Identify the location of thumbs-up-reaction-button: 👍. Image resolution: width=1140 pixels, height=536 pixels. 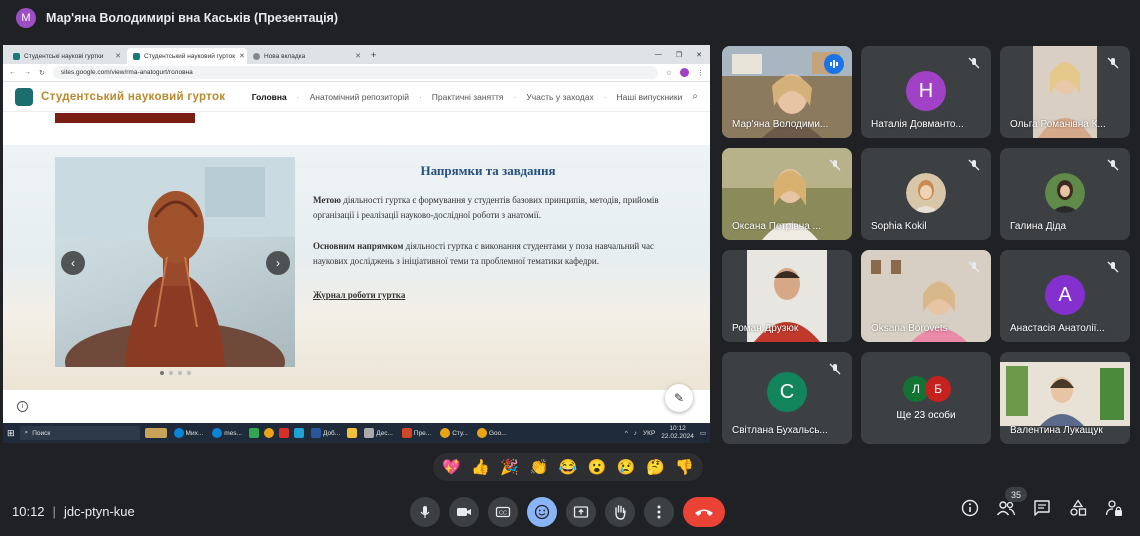
(480, 467).